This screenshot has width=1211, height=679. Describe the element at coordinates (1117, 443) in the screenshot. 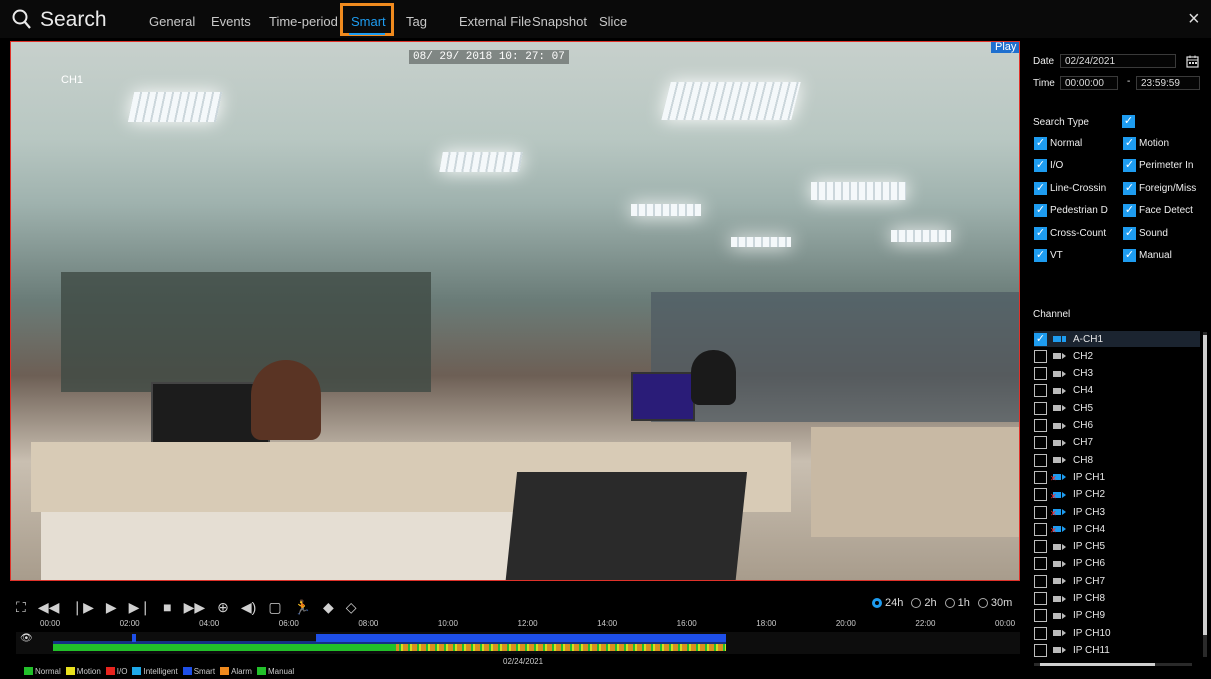

I see `channel-item: CH7` at that location.